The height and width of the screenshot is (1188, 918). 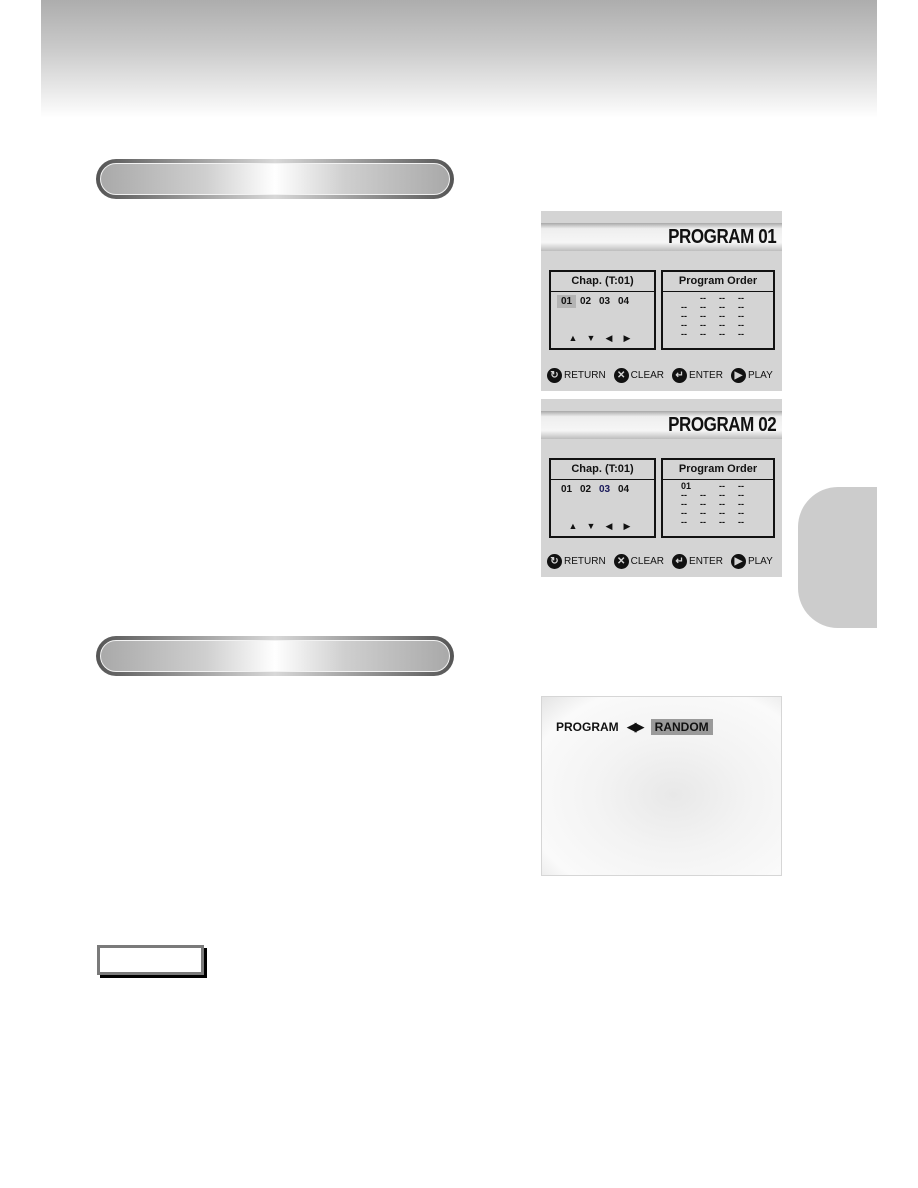 What do you see at coordinates (681, 727) in the screenshot?
I see `random-option: RANDOM` at bounding box center [681, 727].